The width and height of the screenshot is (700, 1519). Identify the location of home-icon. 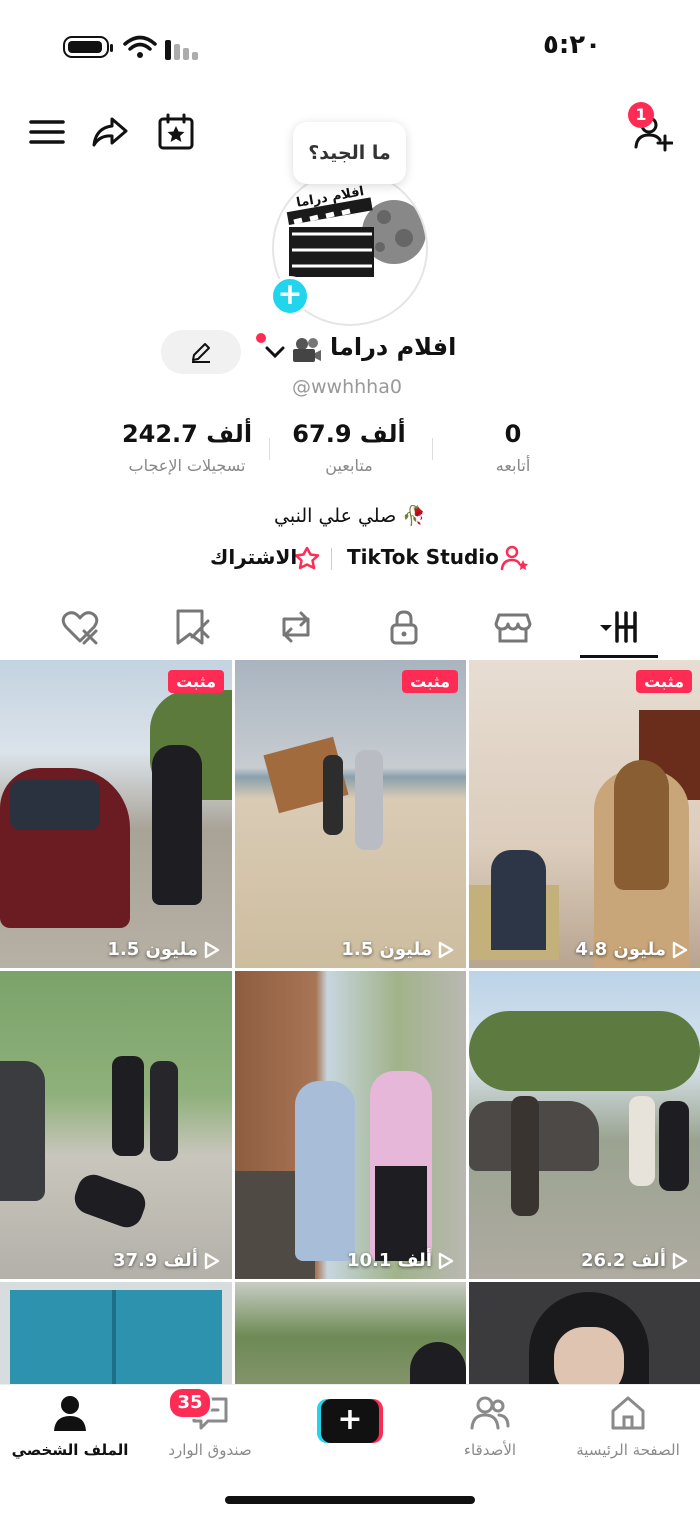
(628, 1413).